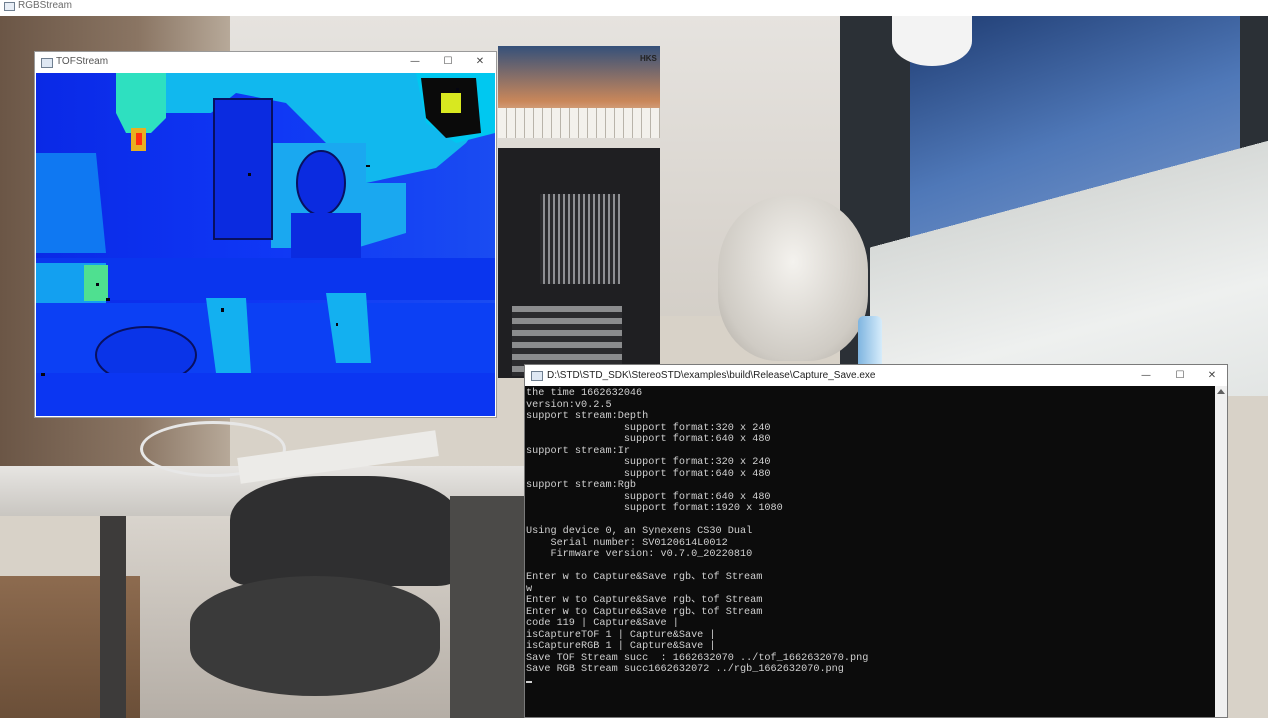  What do you see at coordinates (45, 5) in the screenshot?
I see `rgbstream-title: RGBStream` at bounding box center [45, 5].